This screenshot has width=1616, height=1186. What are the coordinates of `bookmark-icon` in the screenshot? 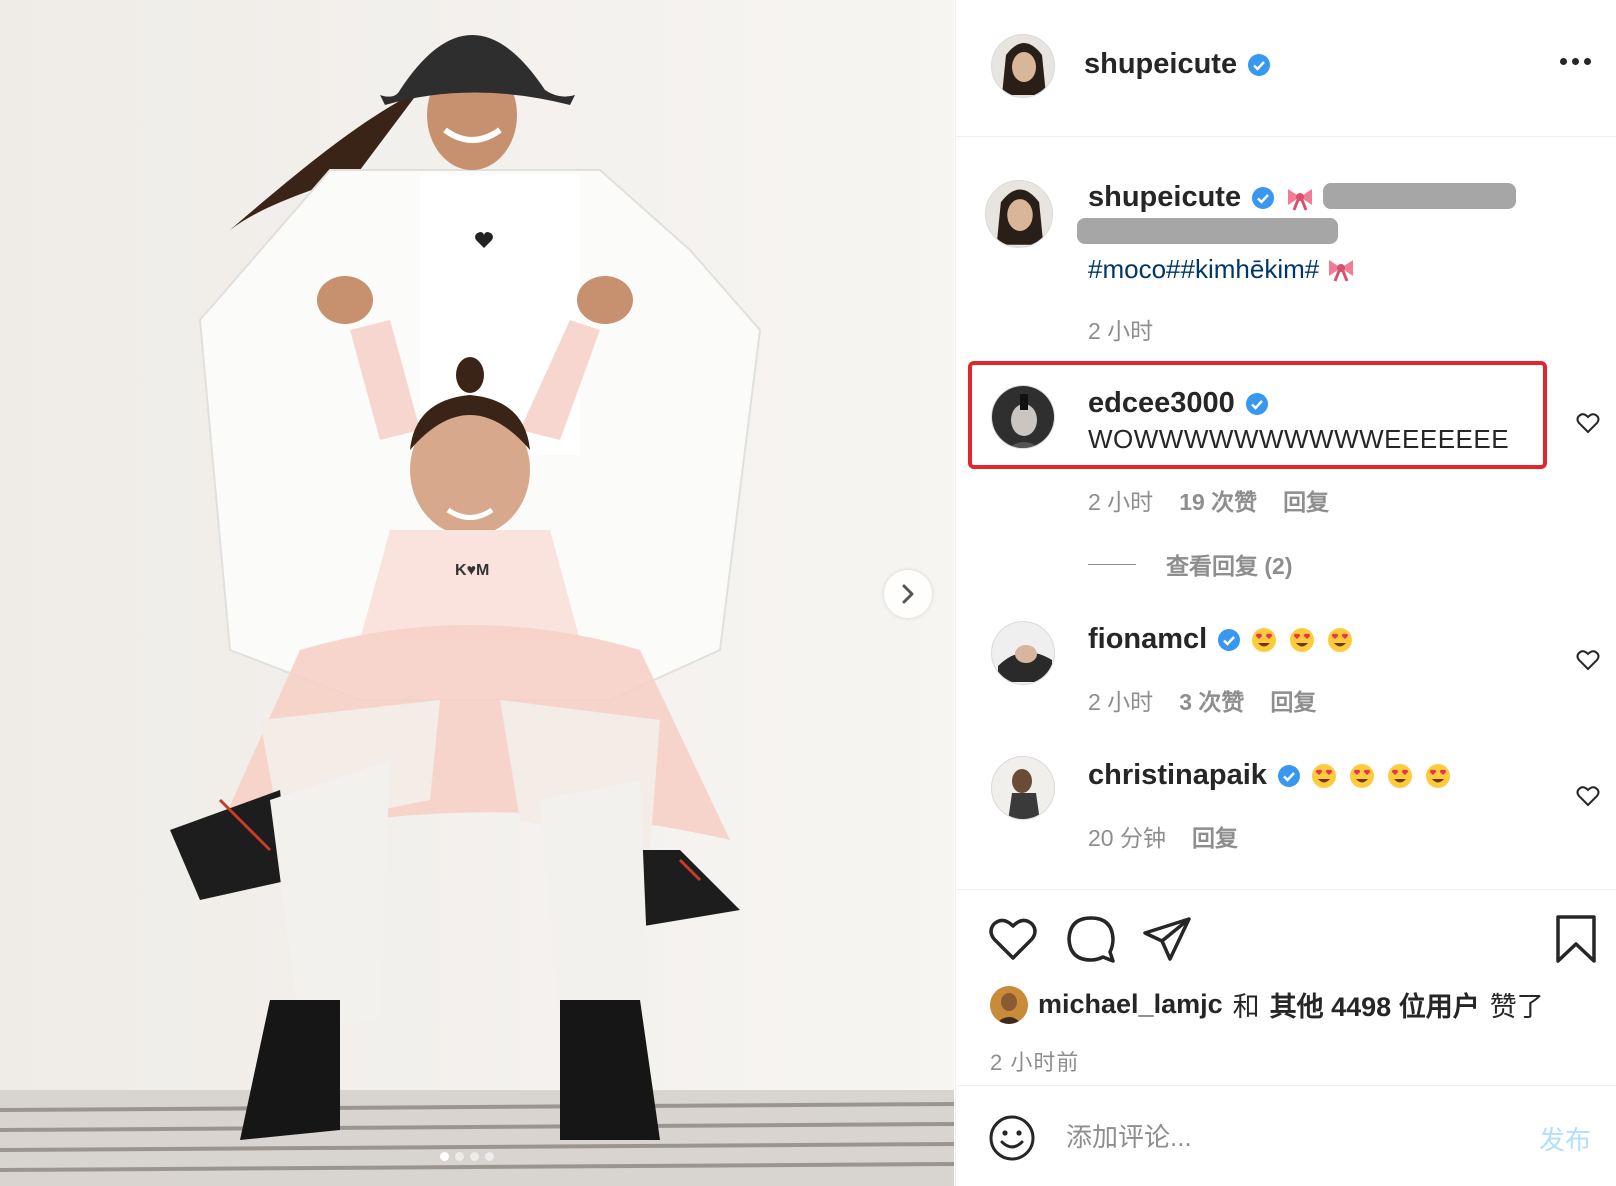 It's located at (1576, 939).